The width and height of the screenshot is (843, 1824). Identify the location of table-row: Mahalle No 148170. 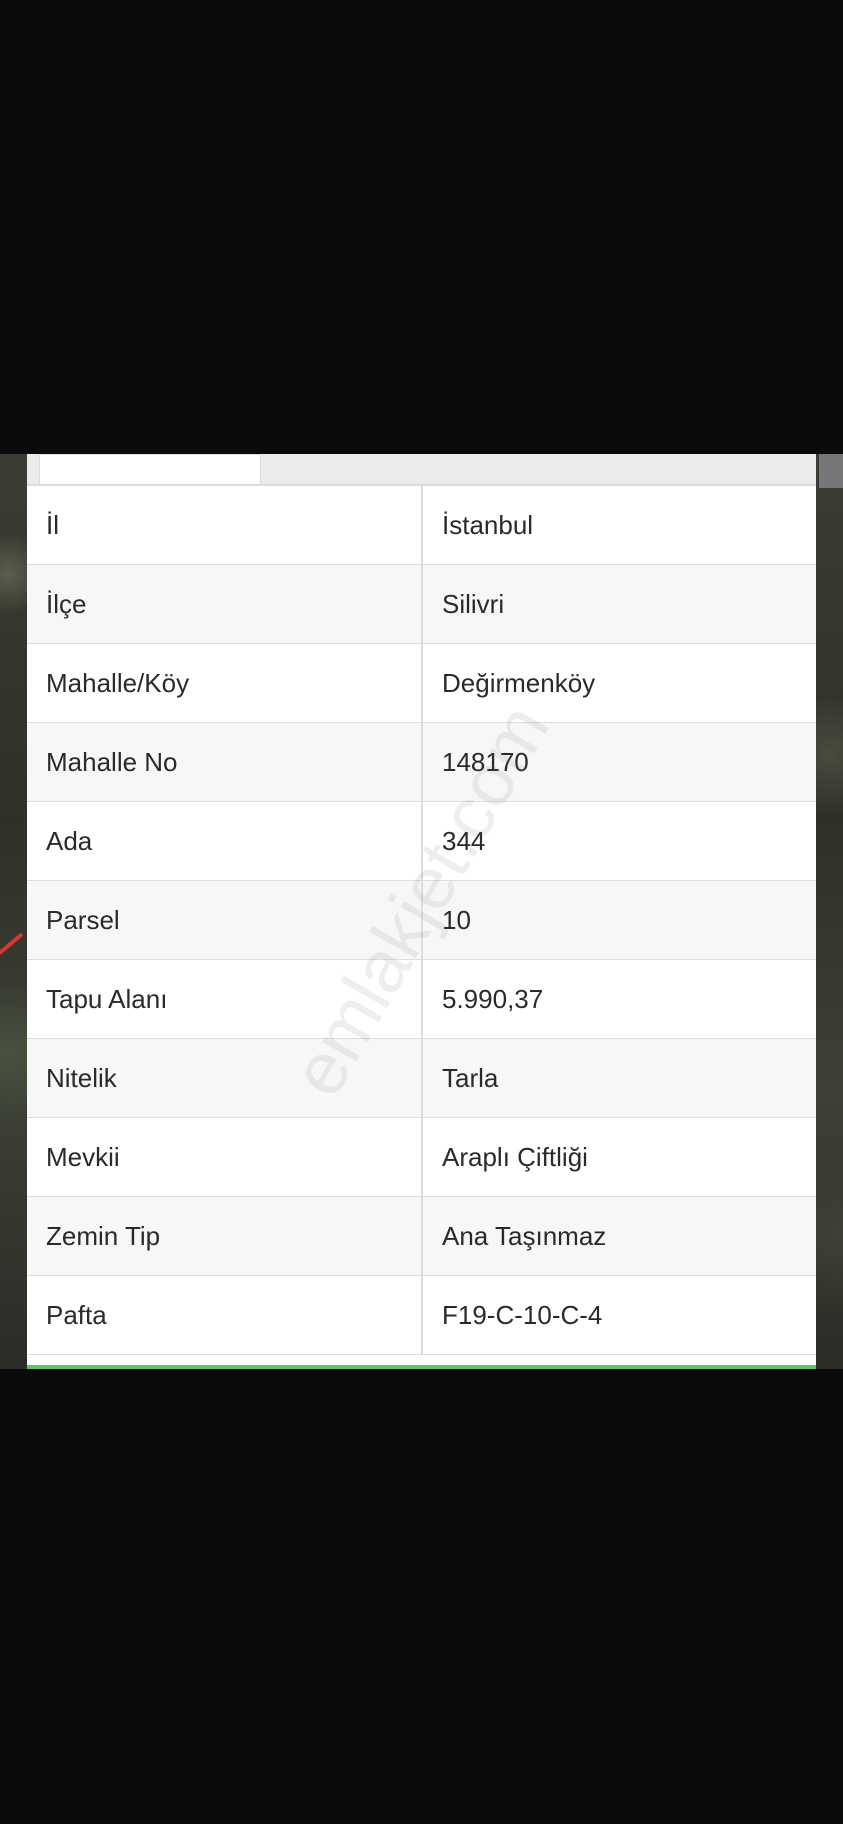
(421, 762).